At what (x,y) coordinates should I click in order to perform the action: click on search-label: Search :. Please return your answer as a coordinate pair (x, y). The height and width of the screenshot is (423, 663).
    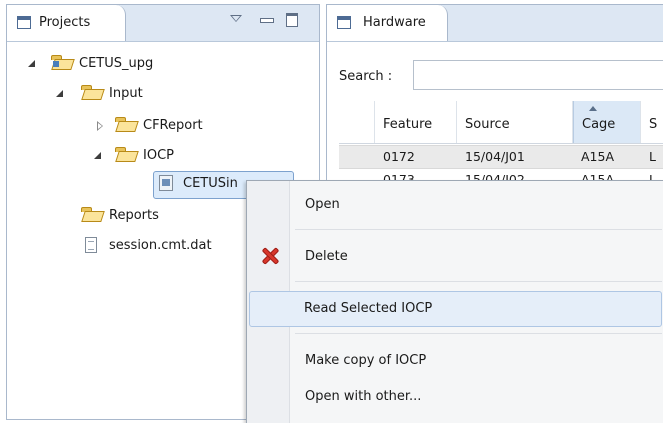
    Looking at the image, I should click on (366, 76).